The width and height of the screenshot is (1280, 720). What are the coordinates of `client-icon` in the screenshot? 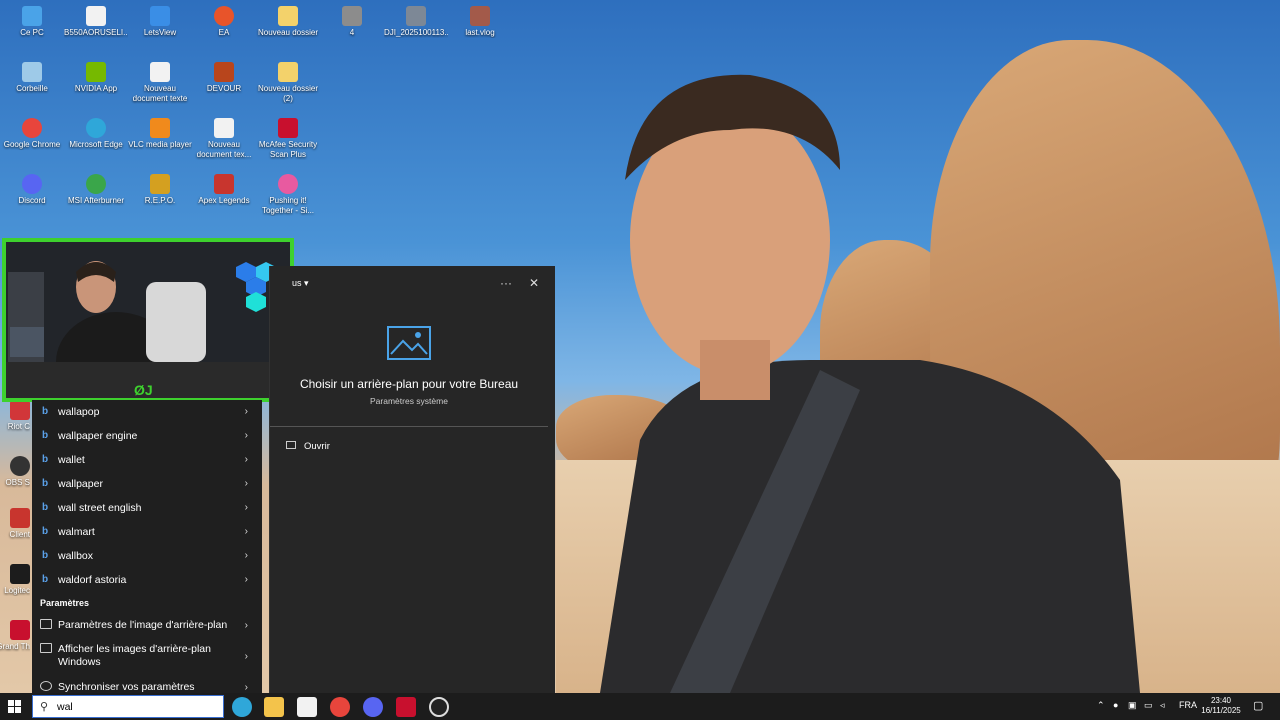 It's located at (20, 518).